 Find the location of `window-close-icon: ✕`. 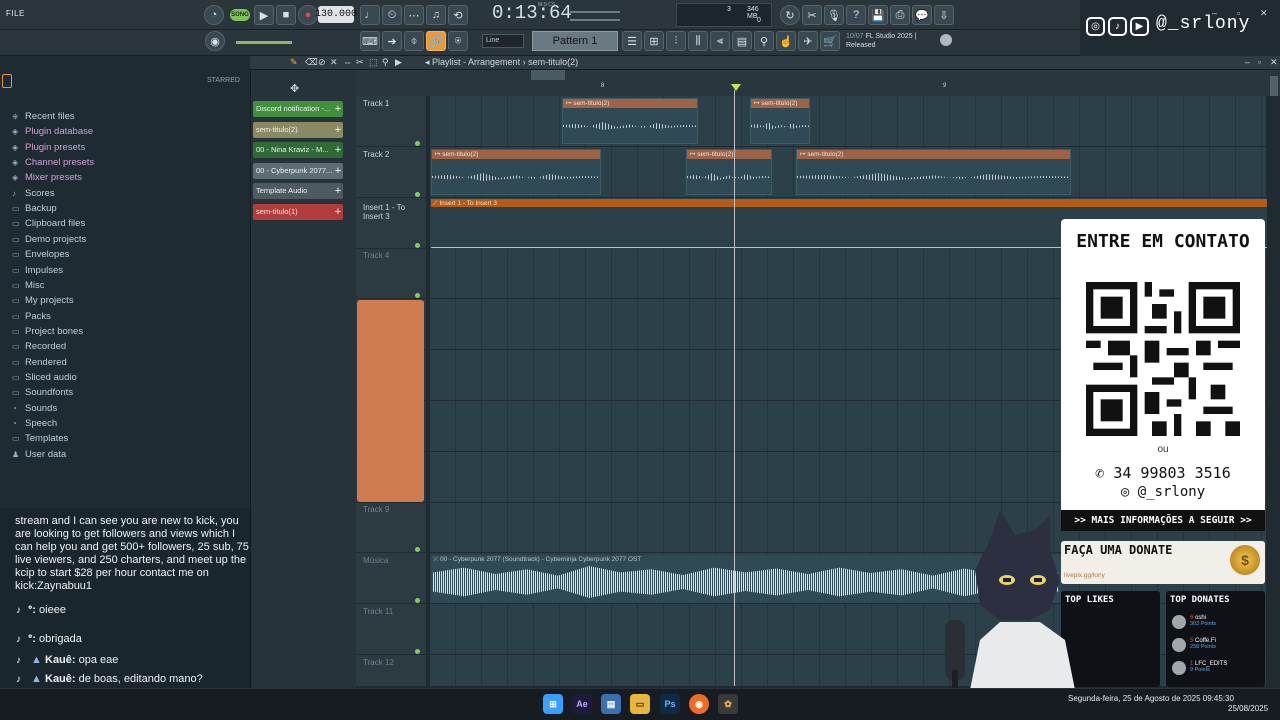

window-close-icon: ✕ is located at coordinates (1264, 13).